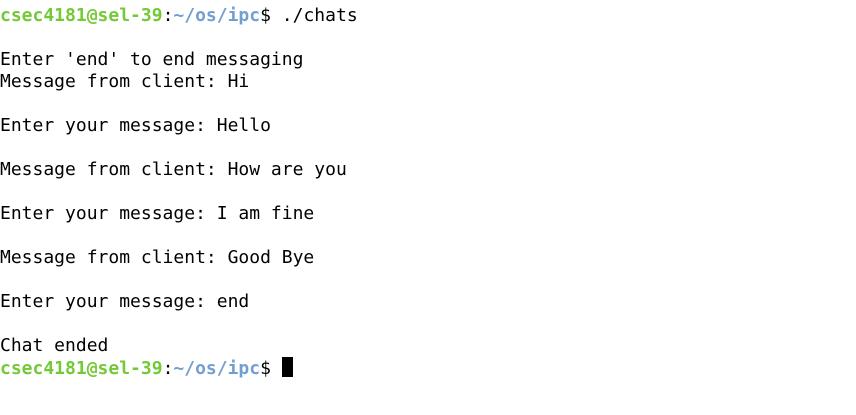 The width and height of the screenshot is (856, 415). Describe the element at coordinates (157, 213) in the screenshot. I see `output-line: Enter your message: I am fine` at that location.